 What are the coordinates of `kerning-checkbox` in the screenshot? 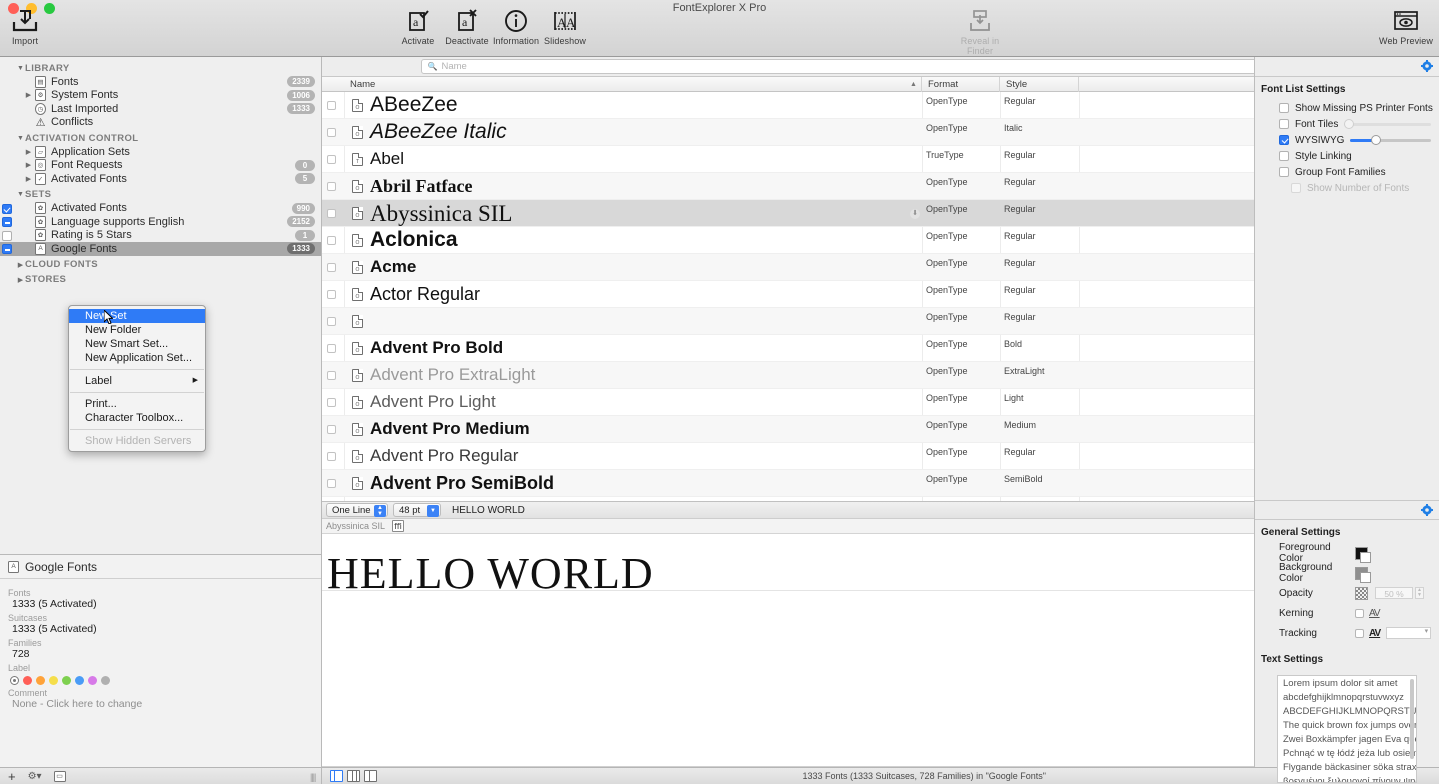 It's located at (1359, 613).